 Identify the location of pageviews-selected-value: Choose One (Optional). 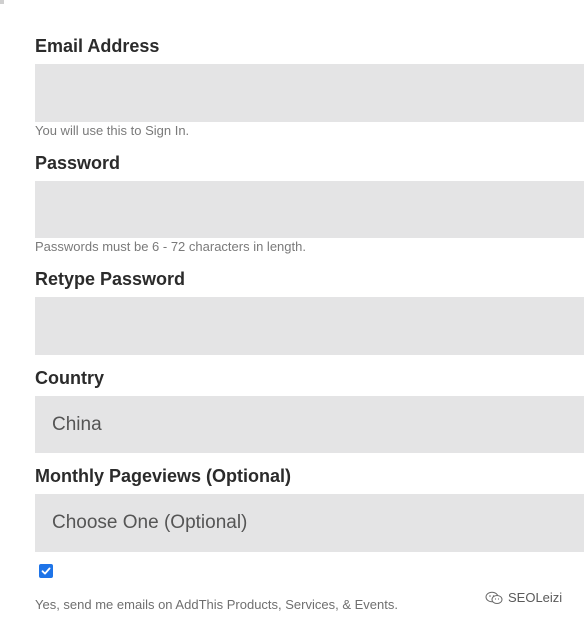
(150, 522).